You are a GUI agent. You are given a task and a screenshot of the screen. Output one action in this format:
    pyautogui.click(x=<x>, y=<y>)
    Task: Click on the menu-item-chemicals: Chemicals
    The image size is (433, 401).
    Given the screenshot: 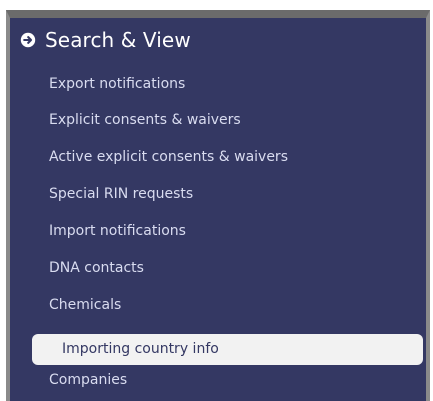 What is the action you would take?
    pyautogui.click(x=85, y=305)
    